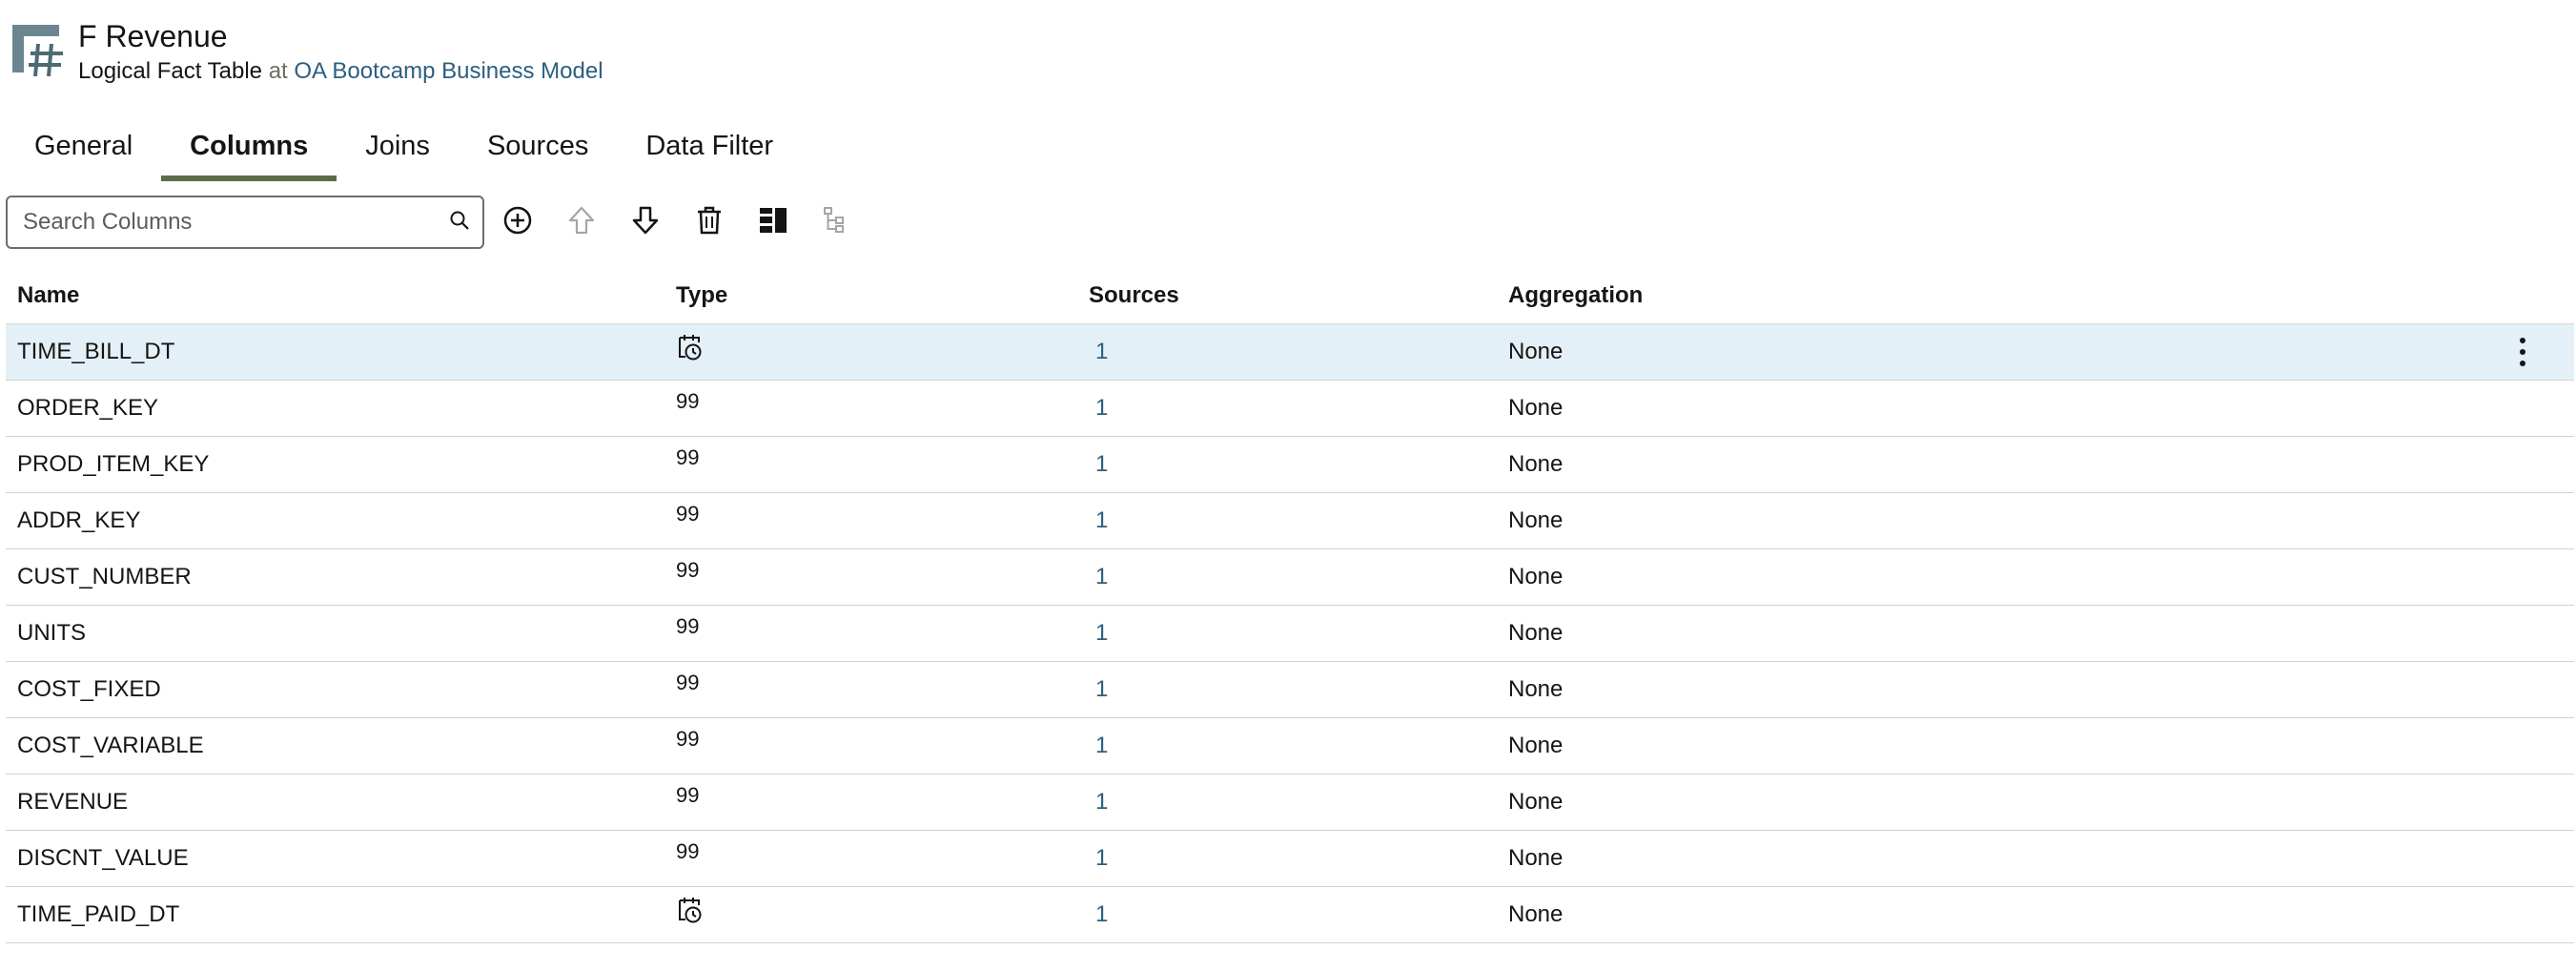 The width and height of the screenshot is (2576, 971). I want to click on column-name-cell: PROD_ITEM_KEY, so click(114, 464).